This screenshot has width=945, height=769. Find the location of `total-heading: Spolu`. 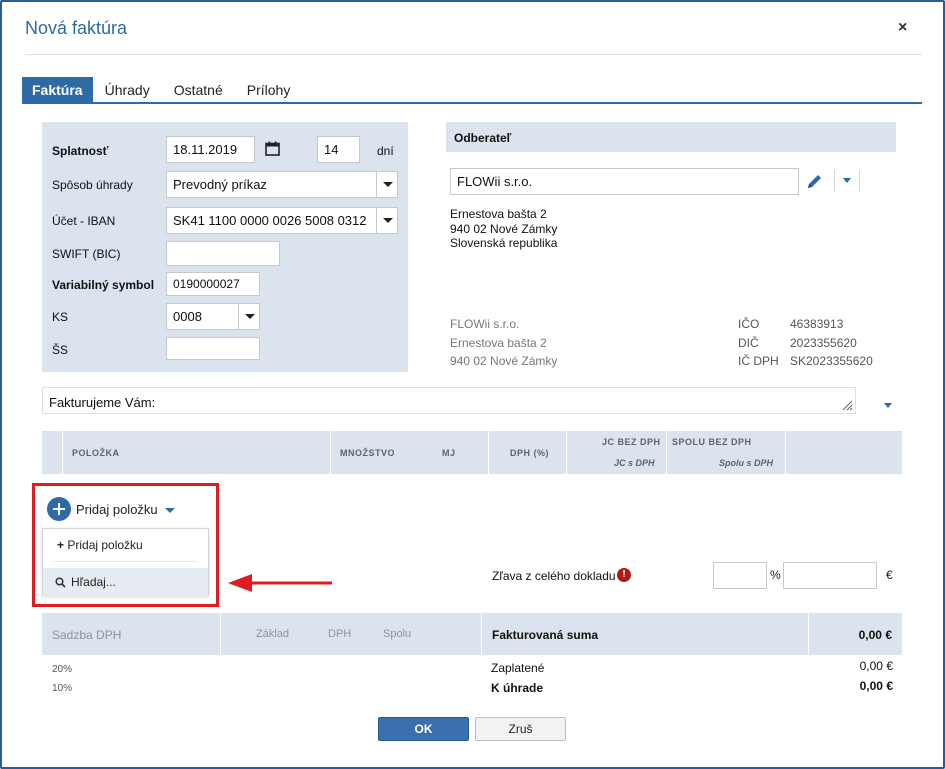

total-heading: Spolu is located at coordinates (397, 634).